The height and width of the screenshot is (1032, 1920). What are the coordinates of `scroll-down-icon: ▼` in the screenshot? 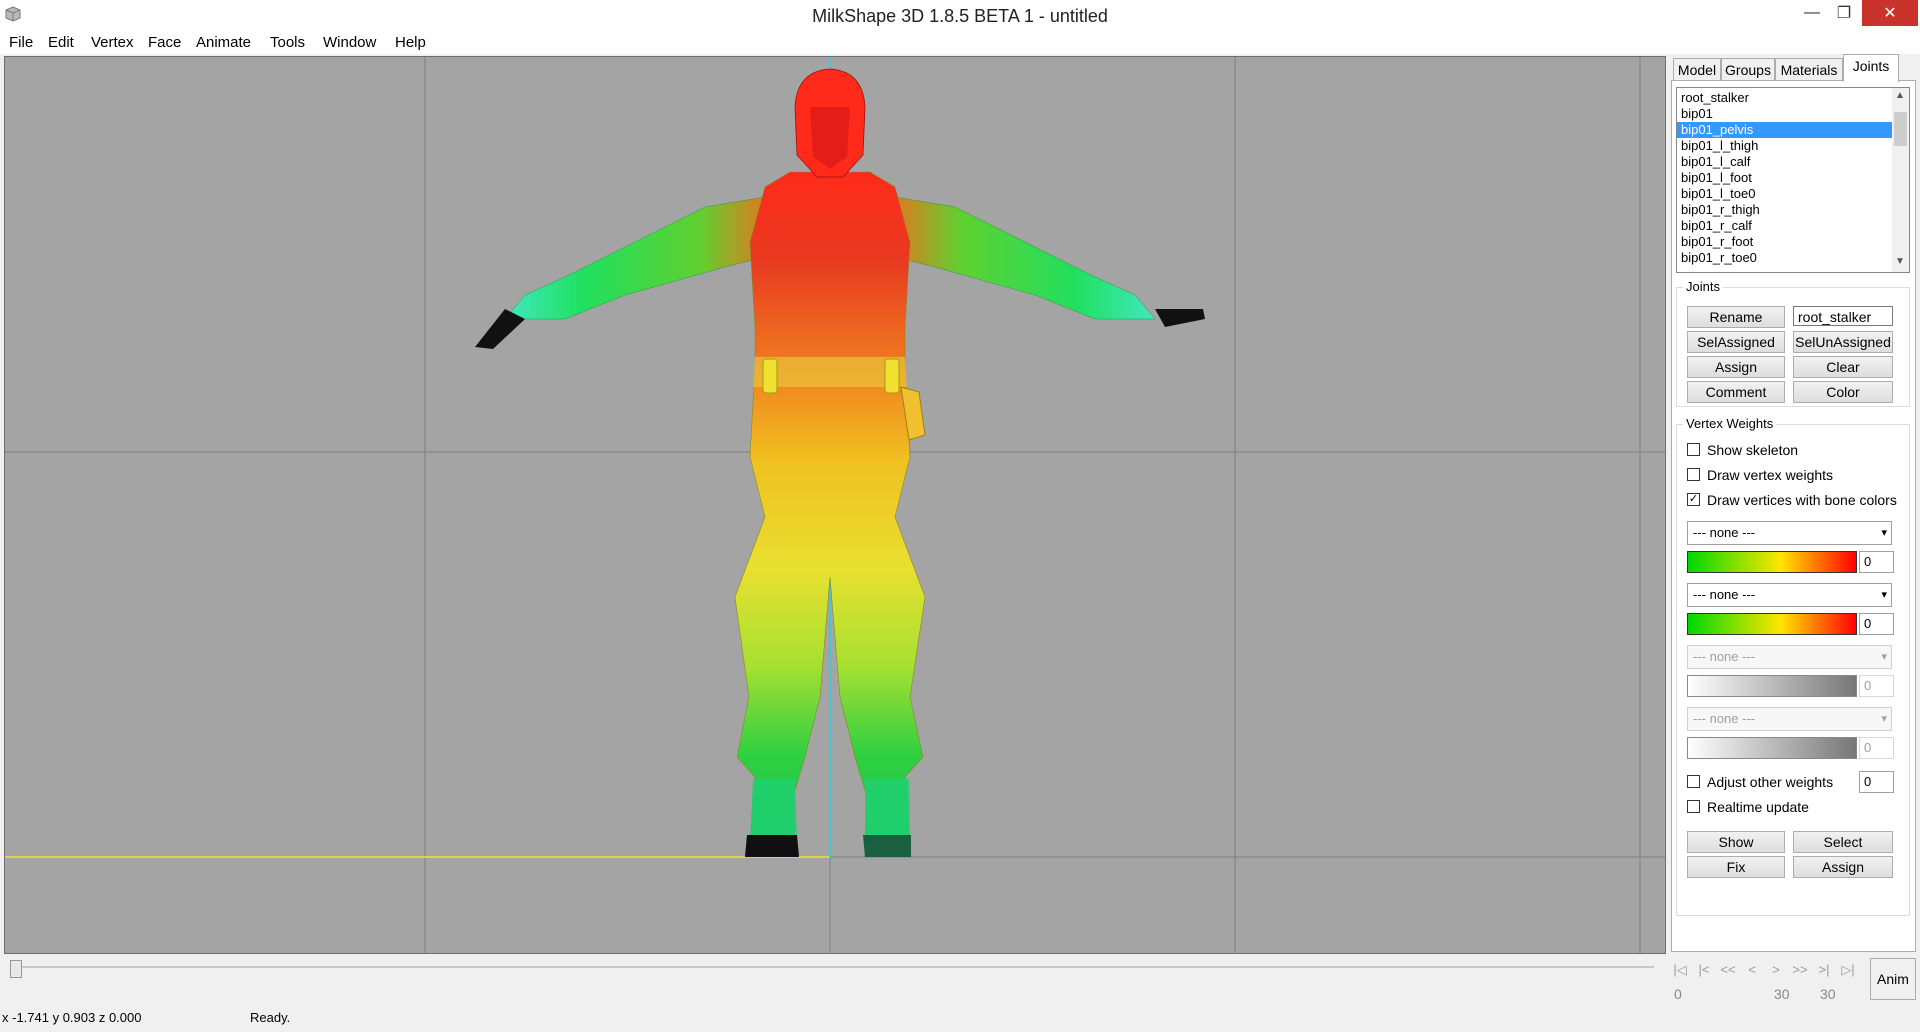 It's located at (1900, 261).